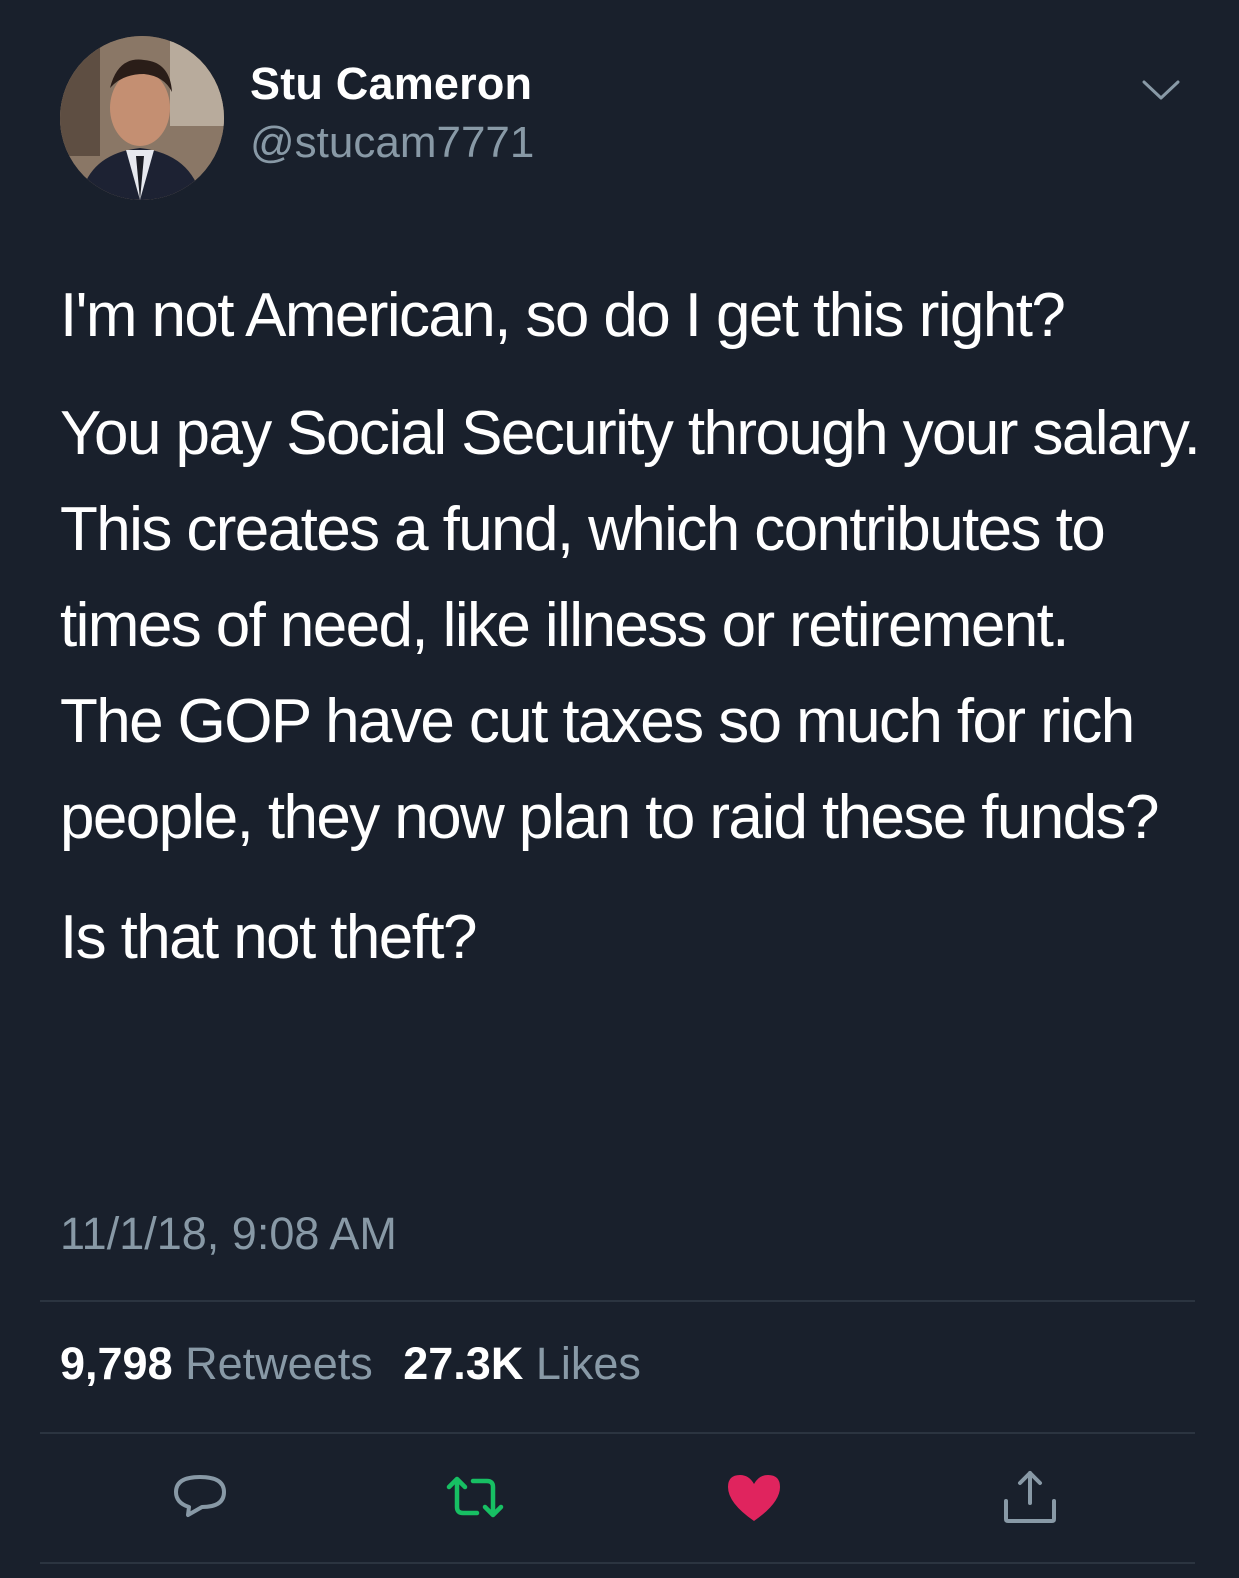 The width and height of the screenshot is (1239, 1578). I want to click on tweet-stats: 9,798 Retweets 27.3K Likes, so click(359, 1364).